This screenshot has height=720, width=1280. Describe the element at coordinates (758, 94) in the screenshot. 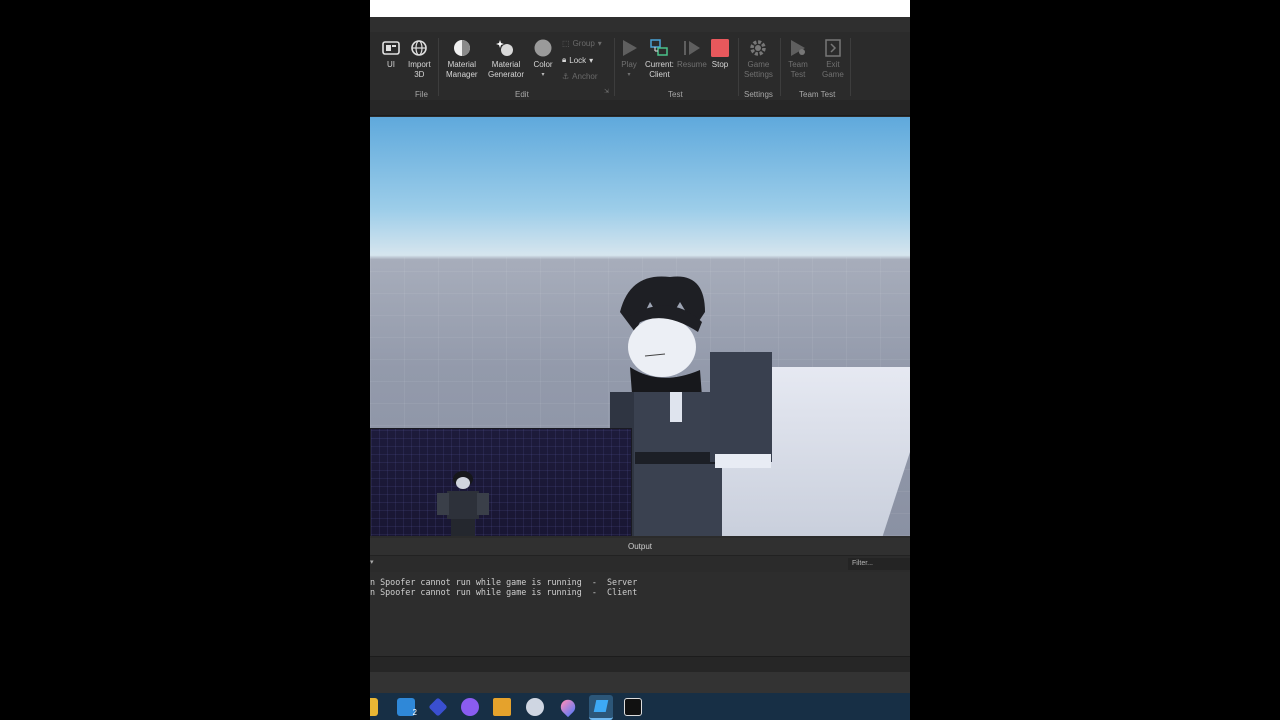

I see `group-settings: Settings` at that location.